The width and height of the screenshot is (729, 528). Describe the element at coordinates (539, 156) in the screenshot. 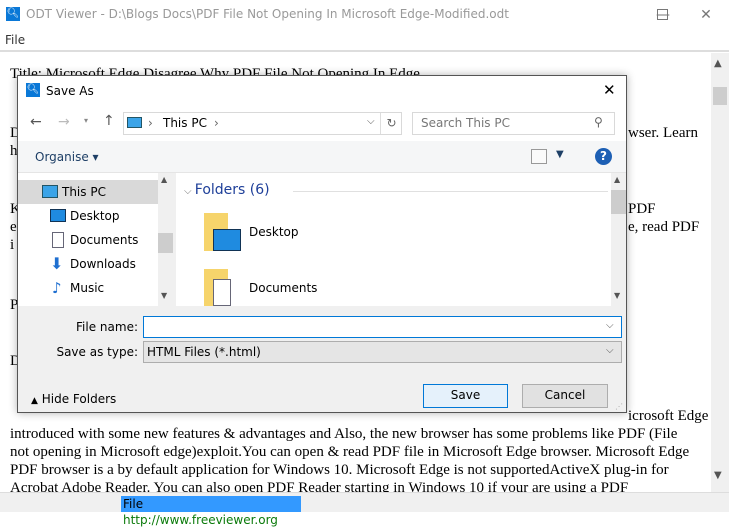

I see `view-icon` at that location.